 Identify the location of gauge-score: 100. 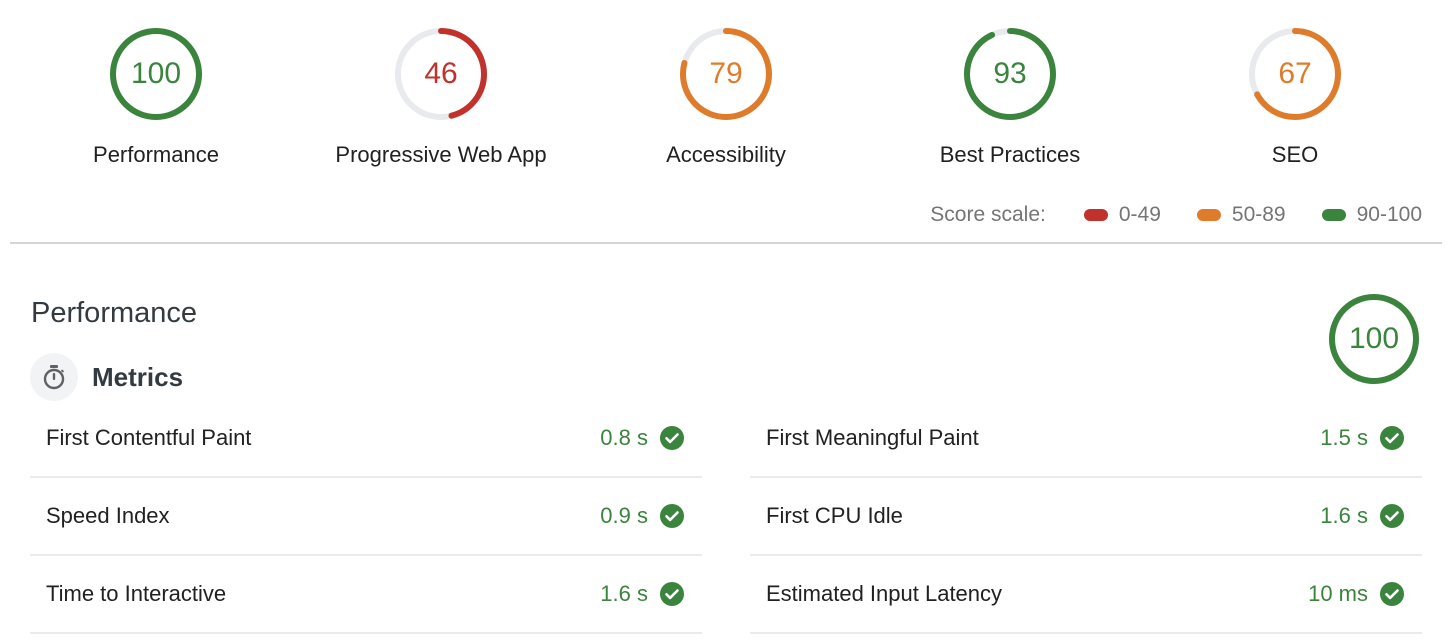
(156, 73).